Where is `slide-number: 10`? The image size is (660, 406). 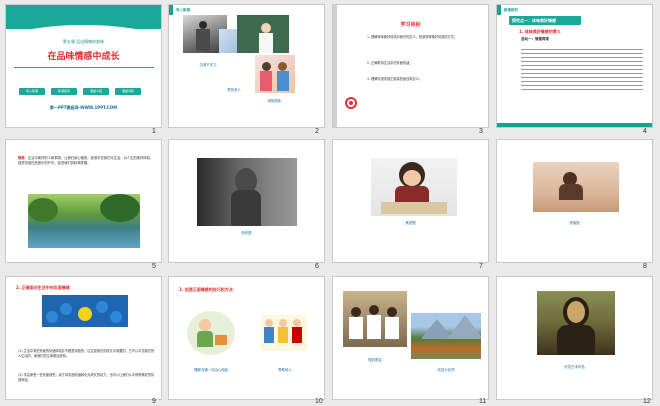 slide-number: 10 is located at coordinates (319, 401).